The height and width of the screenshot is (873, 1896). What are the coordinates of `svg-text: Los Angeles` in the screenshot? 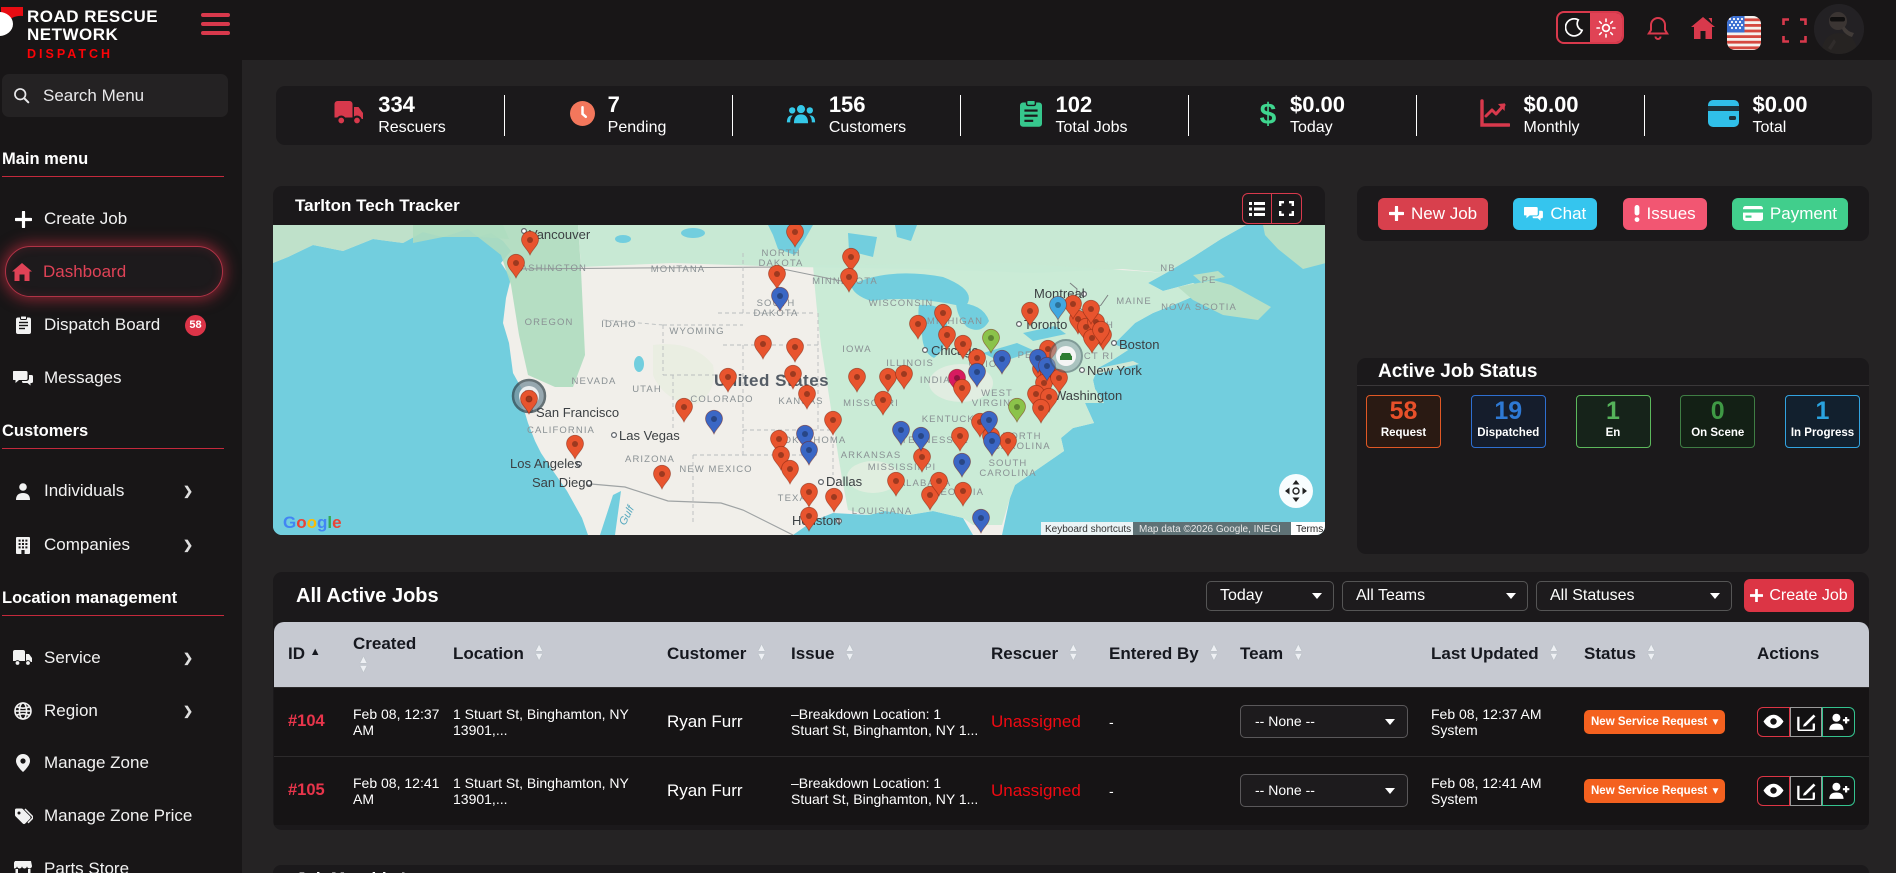 It's located at (545, 463).